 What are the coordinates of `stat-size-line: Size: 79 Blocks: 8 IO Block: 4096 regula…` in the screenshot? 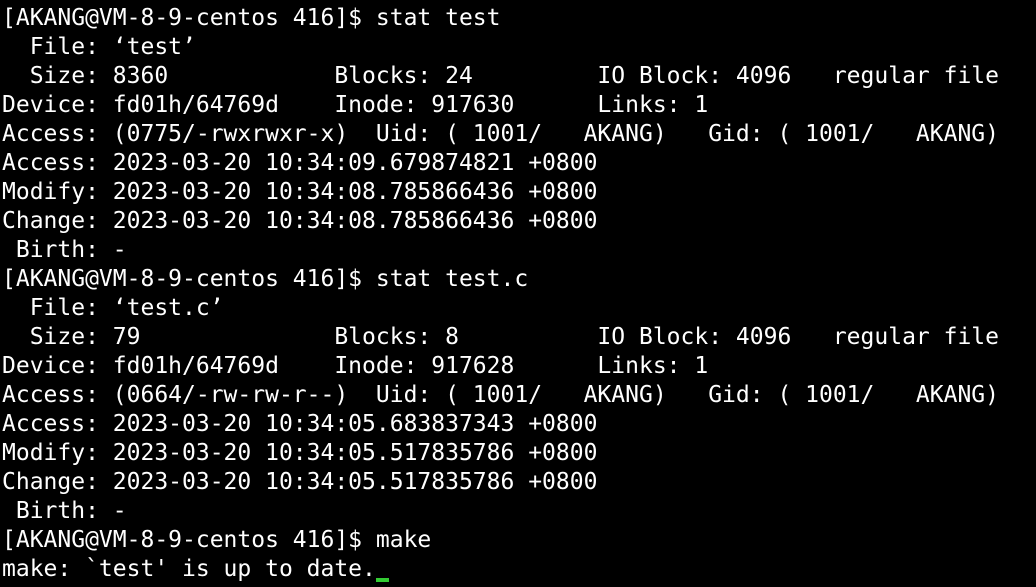 It's located at (500, 337).